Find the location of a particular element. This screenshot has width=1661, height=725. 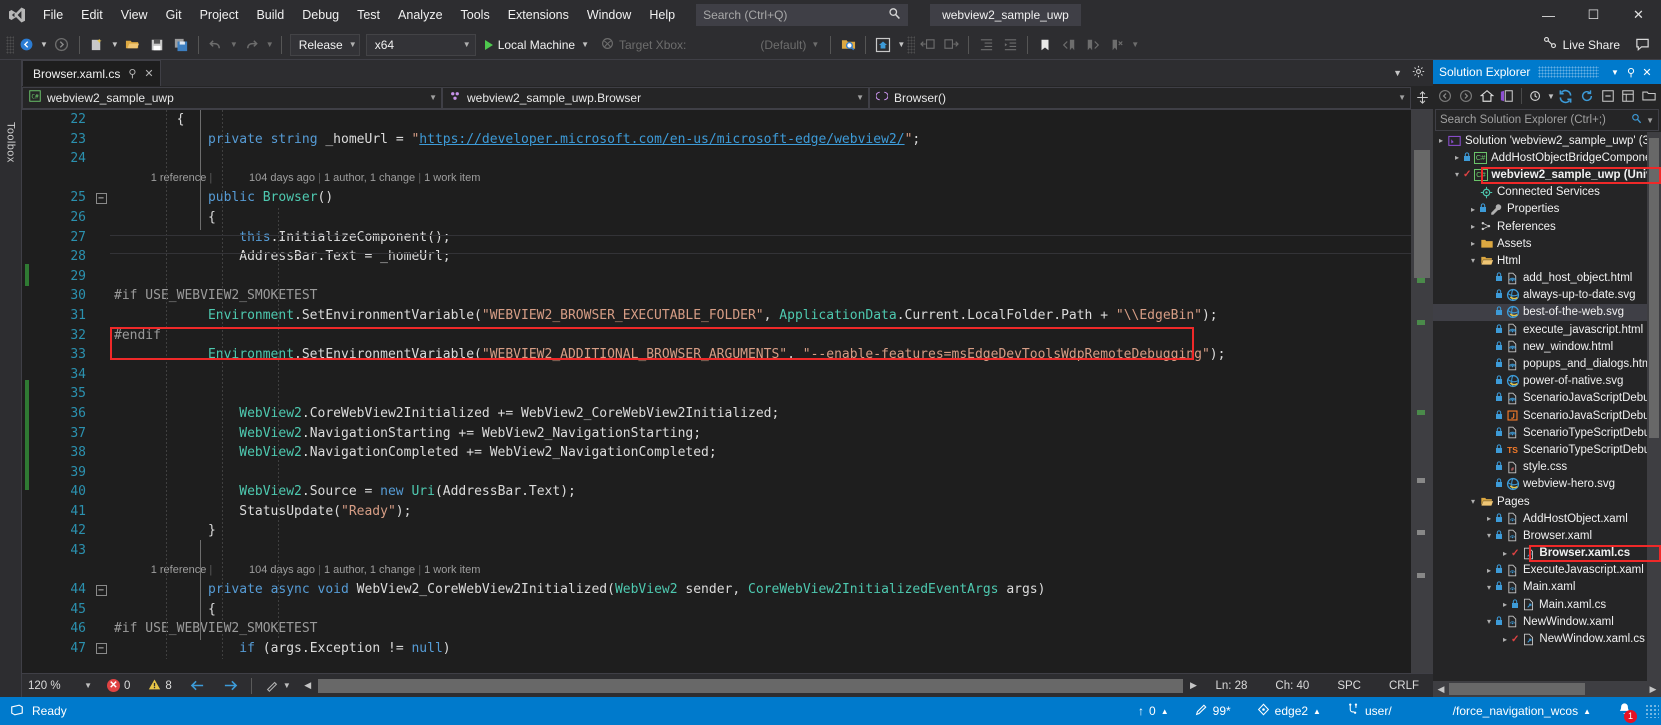

toolbar-grip is located at coordinates (911, 44).